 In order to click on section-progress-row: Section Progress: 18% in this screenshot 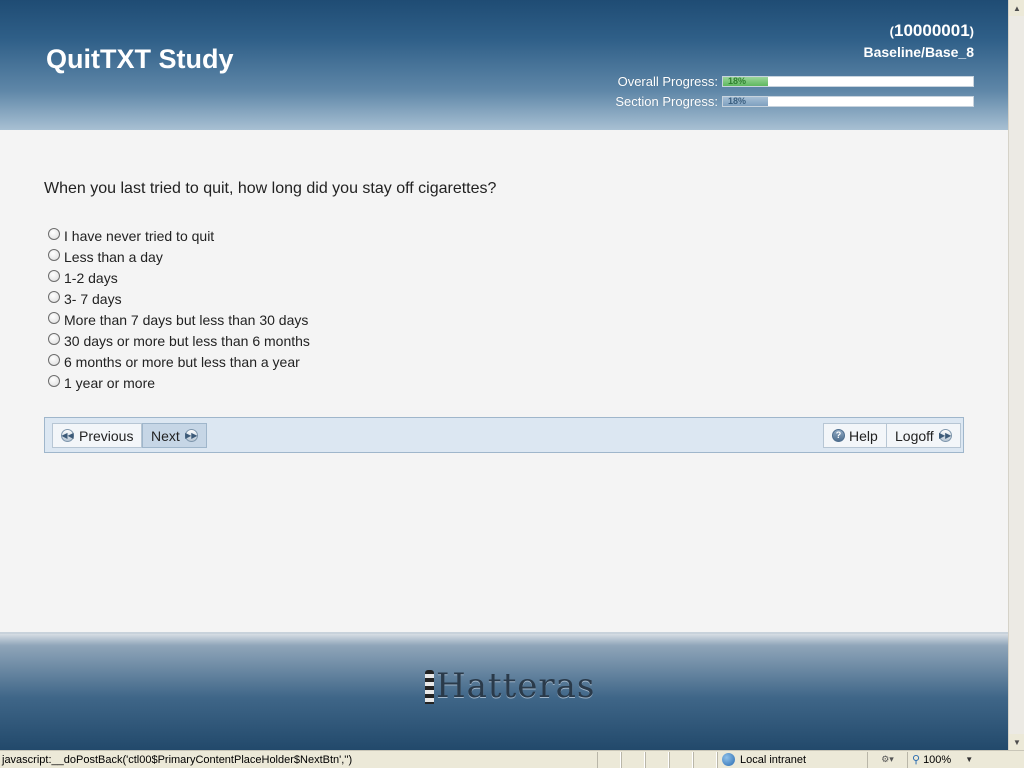, I will do `click(794, 101)`.